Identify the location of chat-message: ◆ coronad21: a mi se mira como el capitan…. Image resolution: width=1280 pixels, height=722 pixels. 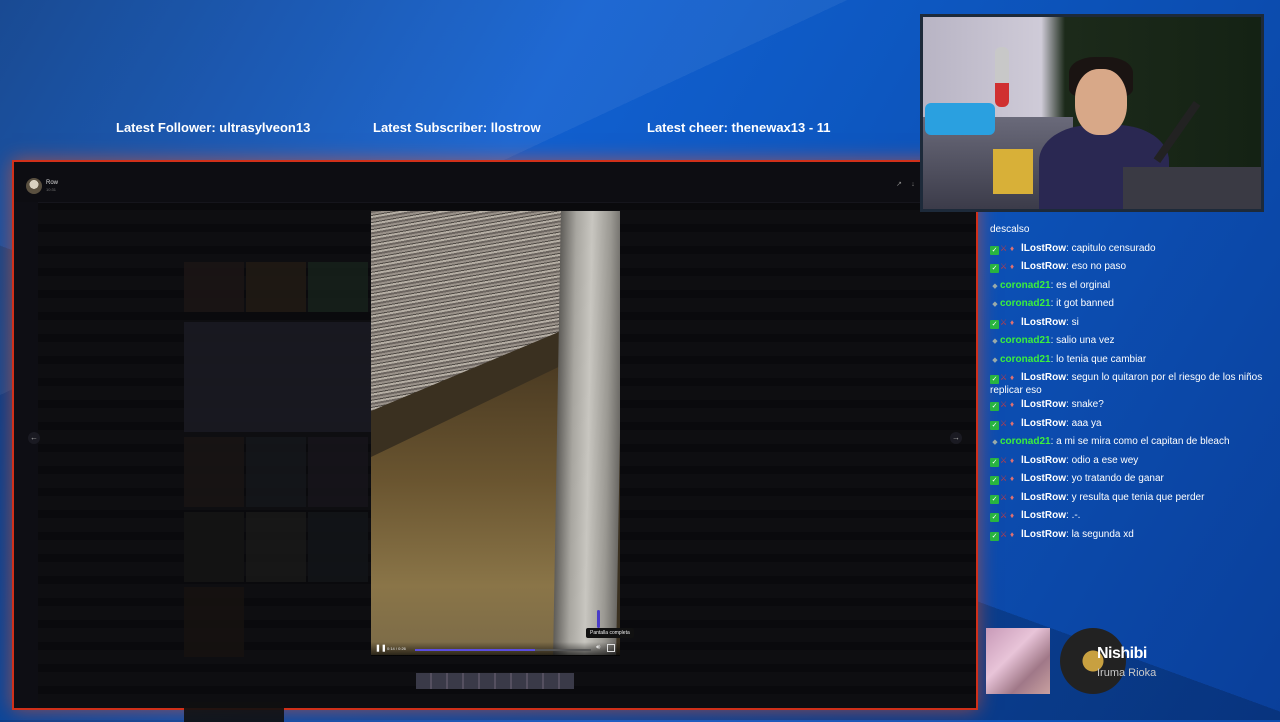
(1130, 443).